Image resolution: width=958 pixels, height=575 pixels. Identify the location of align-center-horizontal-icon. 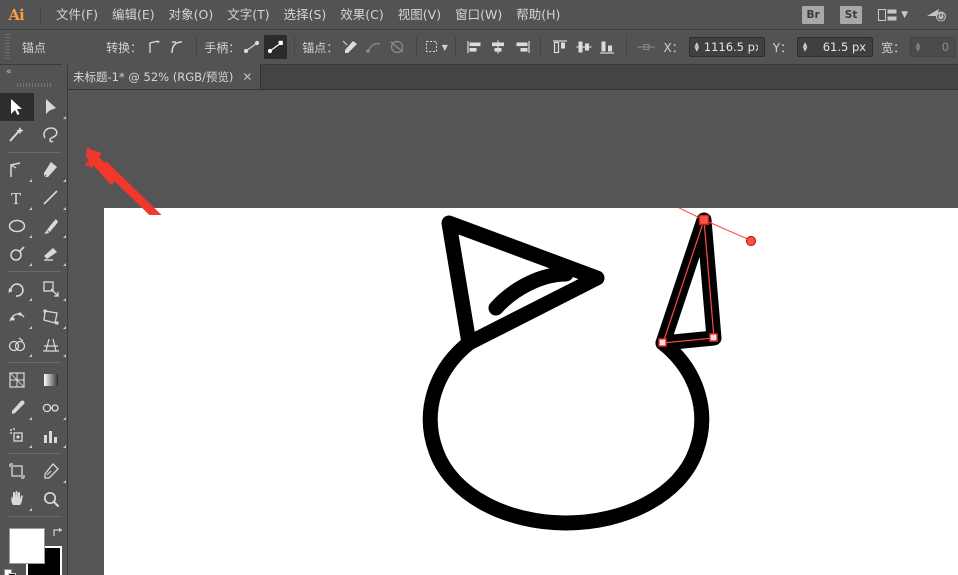
(498, 47).